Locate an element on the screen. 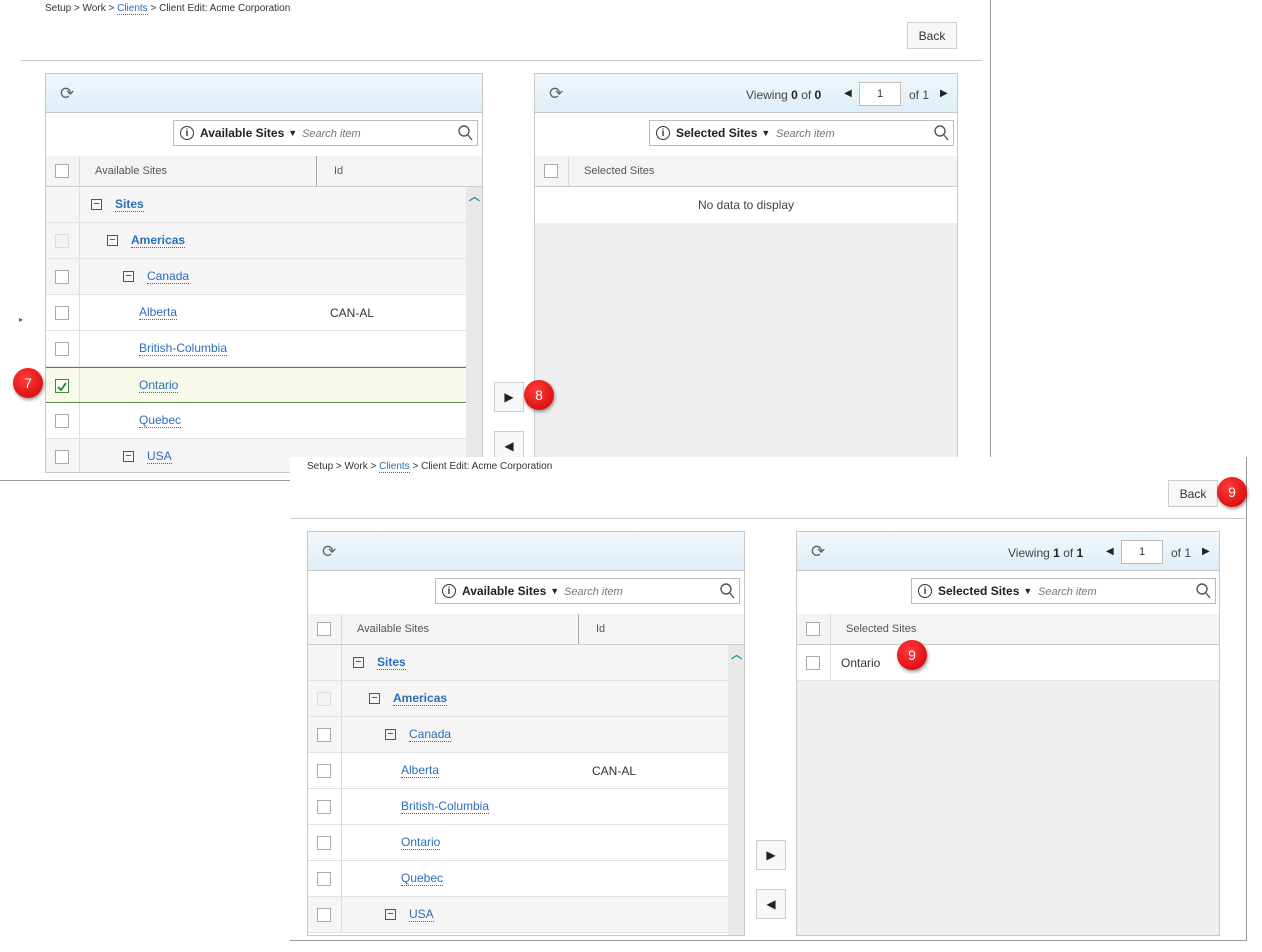 The image size is (1262, 952). chevron-up-icon: ︿ is located at coordinates (474, 196).